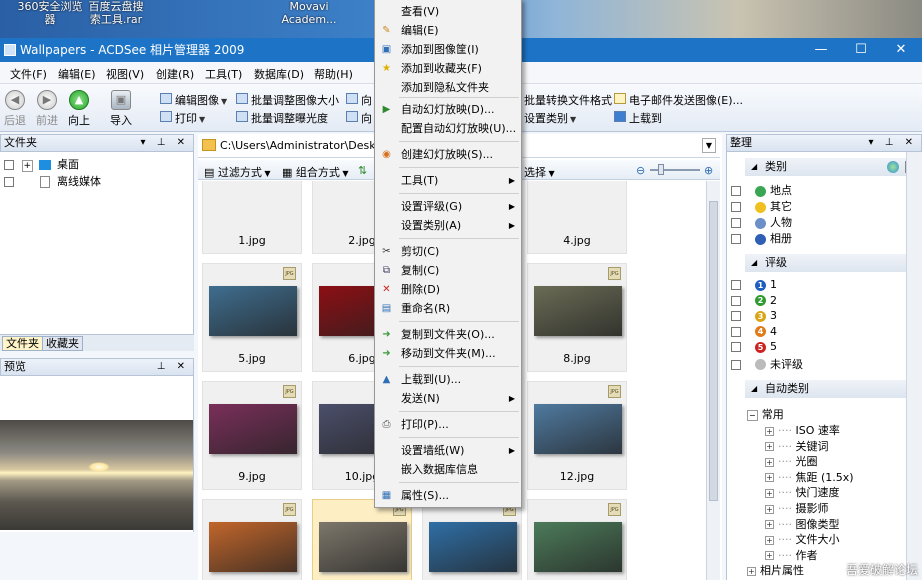 The image size is (922, 580). I want to click on thumbnail-item: JPG 8.jpg, so click(577, 317).